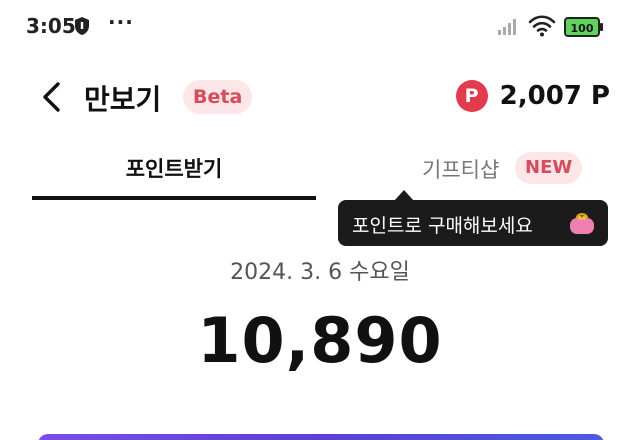 This screenshot has height=440, width=640. Describe the element at coordinates (51, 26) in the screenshot. I see `status-time: 3:05` at that location.